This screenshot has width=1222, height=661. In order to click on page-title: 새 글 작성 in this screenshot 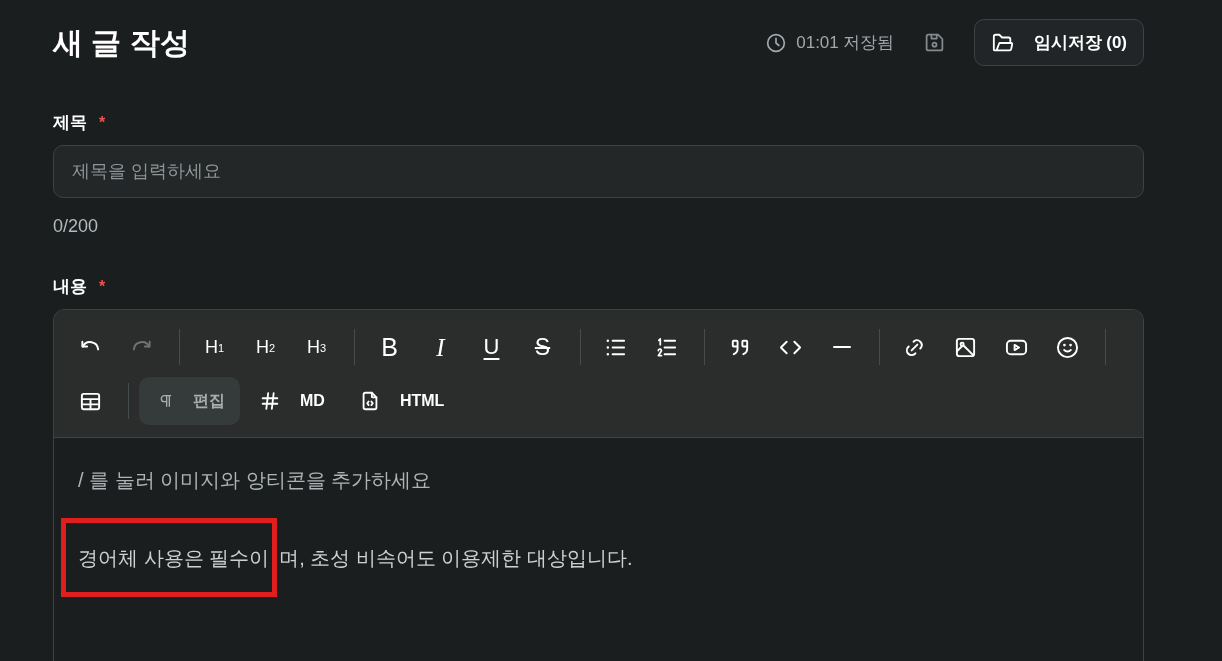, I will do `click(121, 42)`.